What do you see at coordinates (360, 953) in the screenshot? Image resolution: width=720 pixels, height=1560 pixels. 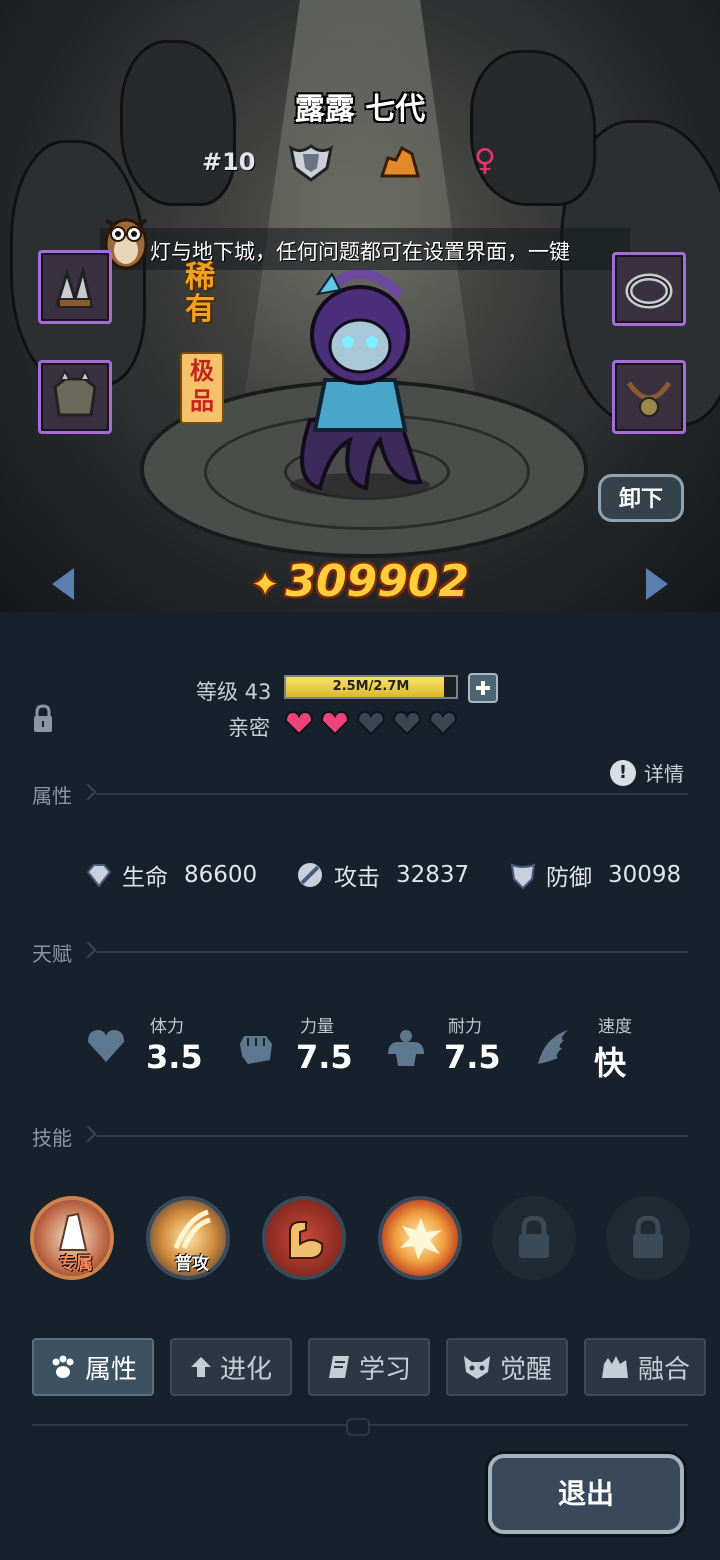 I see `section-talent: 天赋` at bounding box center [360, 953].